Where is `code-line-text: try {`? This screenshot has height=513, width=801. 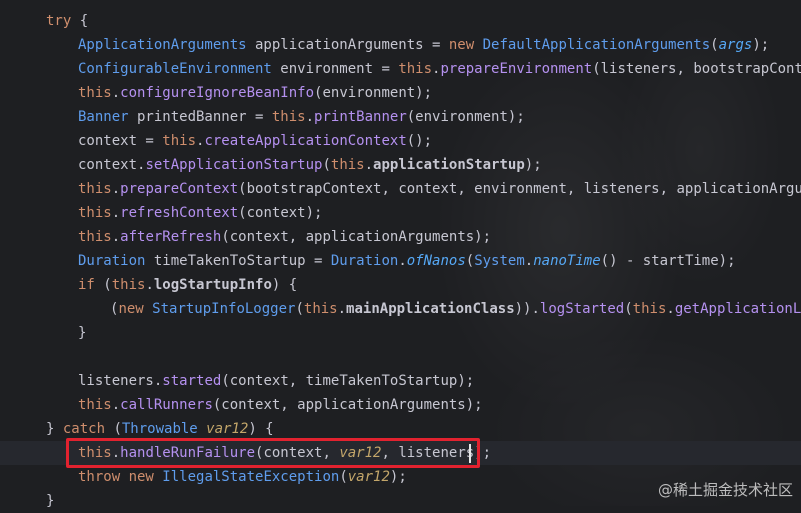
code-line-text: try { is located at coordinates (67, 21).